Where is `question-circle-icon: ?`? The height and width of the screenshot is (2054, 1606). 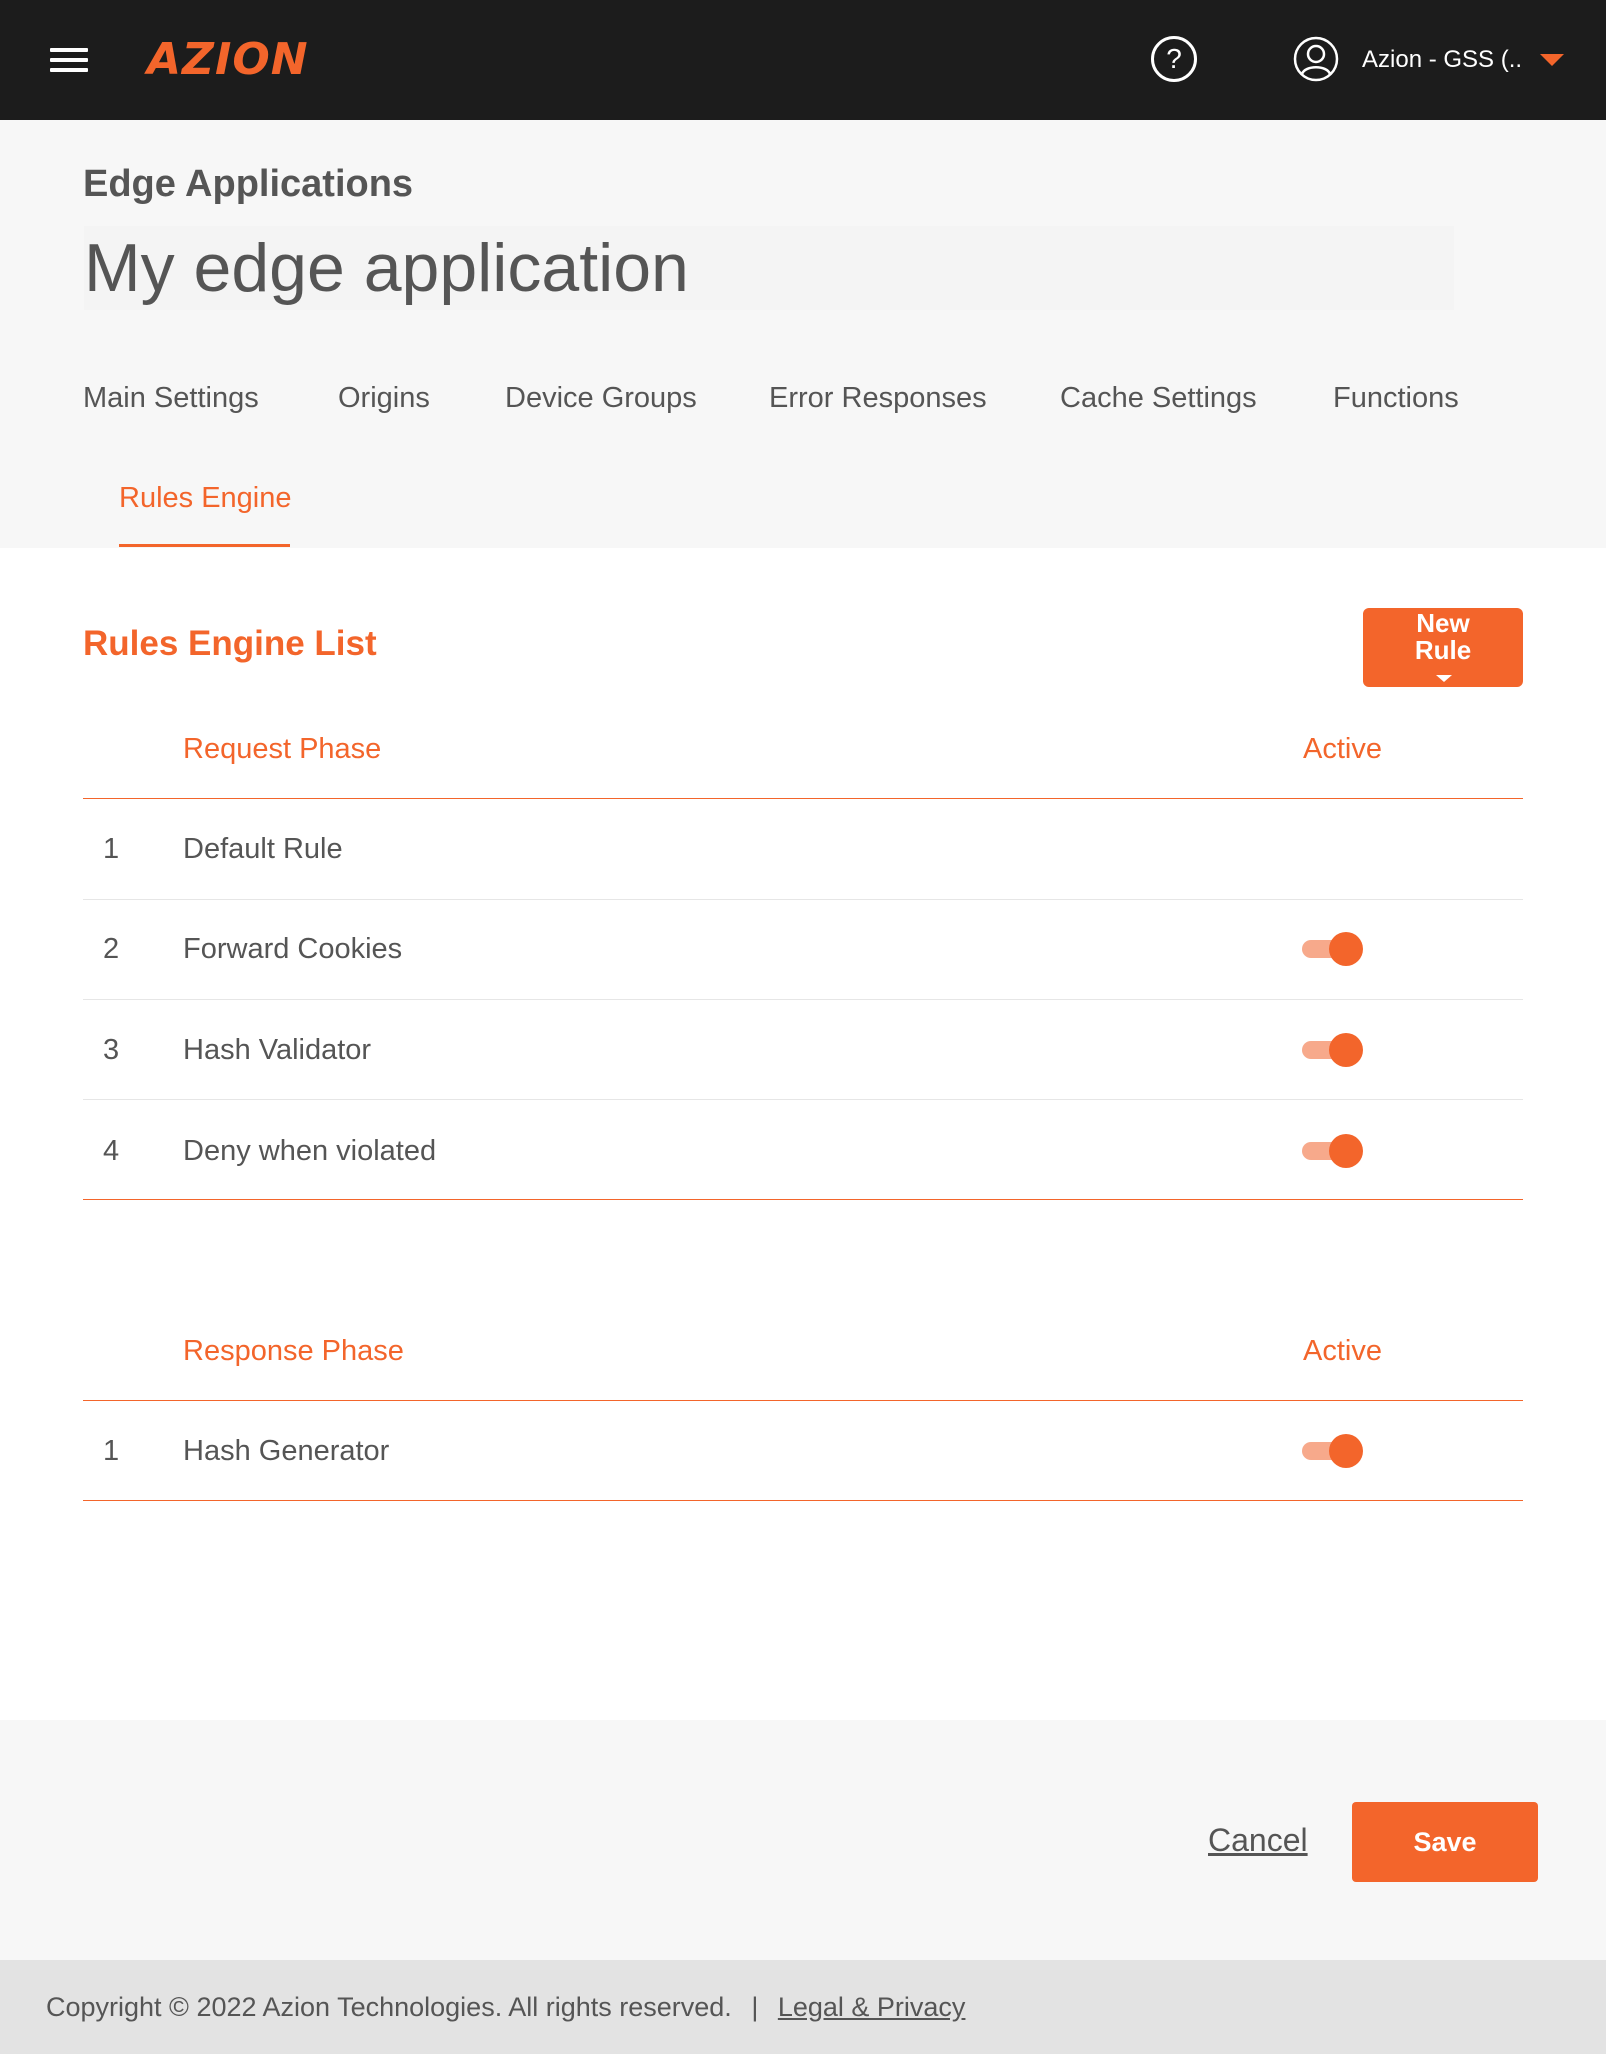
question-circle-icon: ? is located at coordinates (1174, 59).